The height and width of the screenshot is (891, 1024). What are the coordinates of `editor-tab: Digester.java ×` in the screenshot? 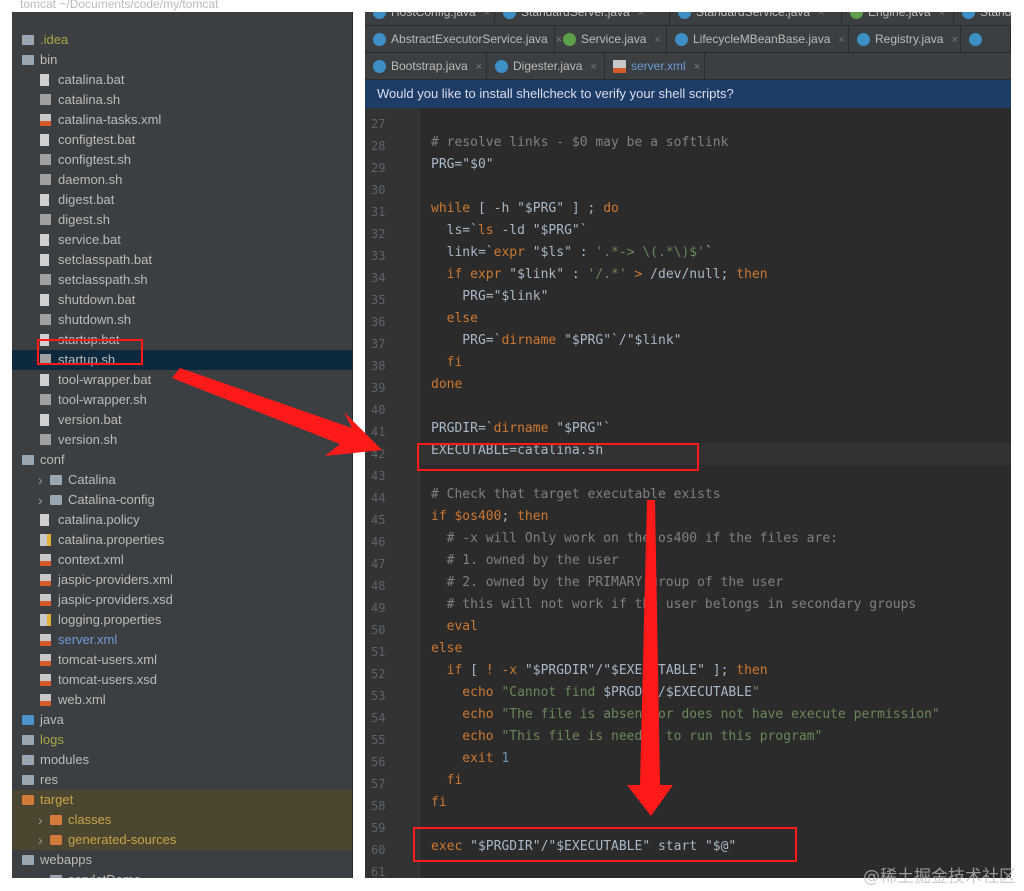 It's located at (546, 66).